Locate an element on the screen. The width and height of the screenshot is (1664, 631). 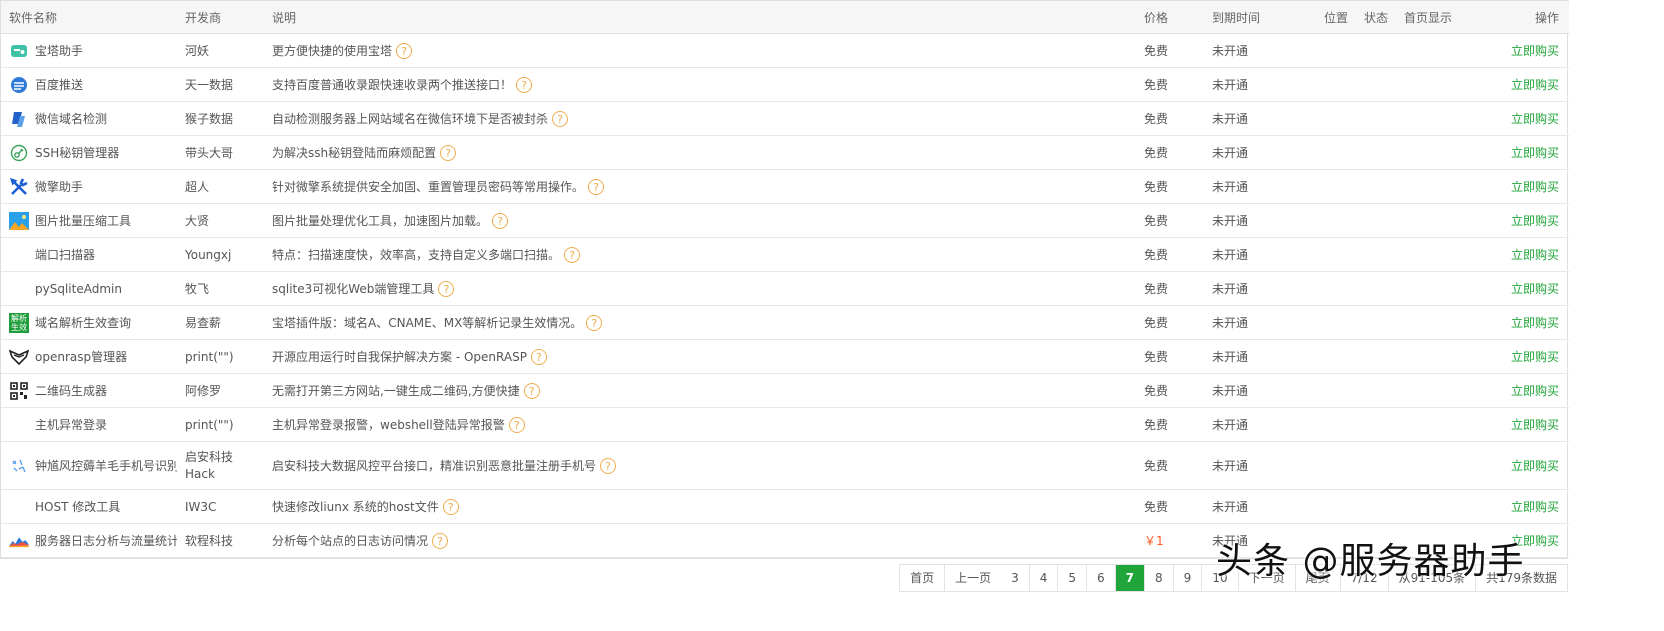
cell-description: 特点：扫描速度快，效率高，支持自定义多端口扫描。? is located at coordinates (700, 254).